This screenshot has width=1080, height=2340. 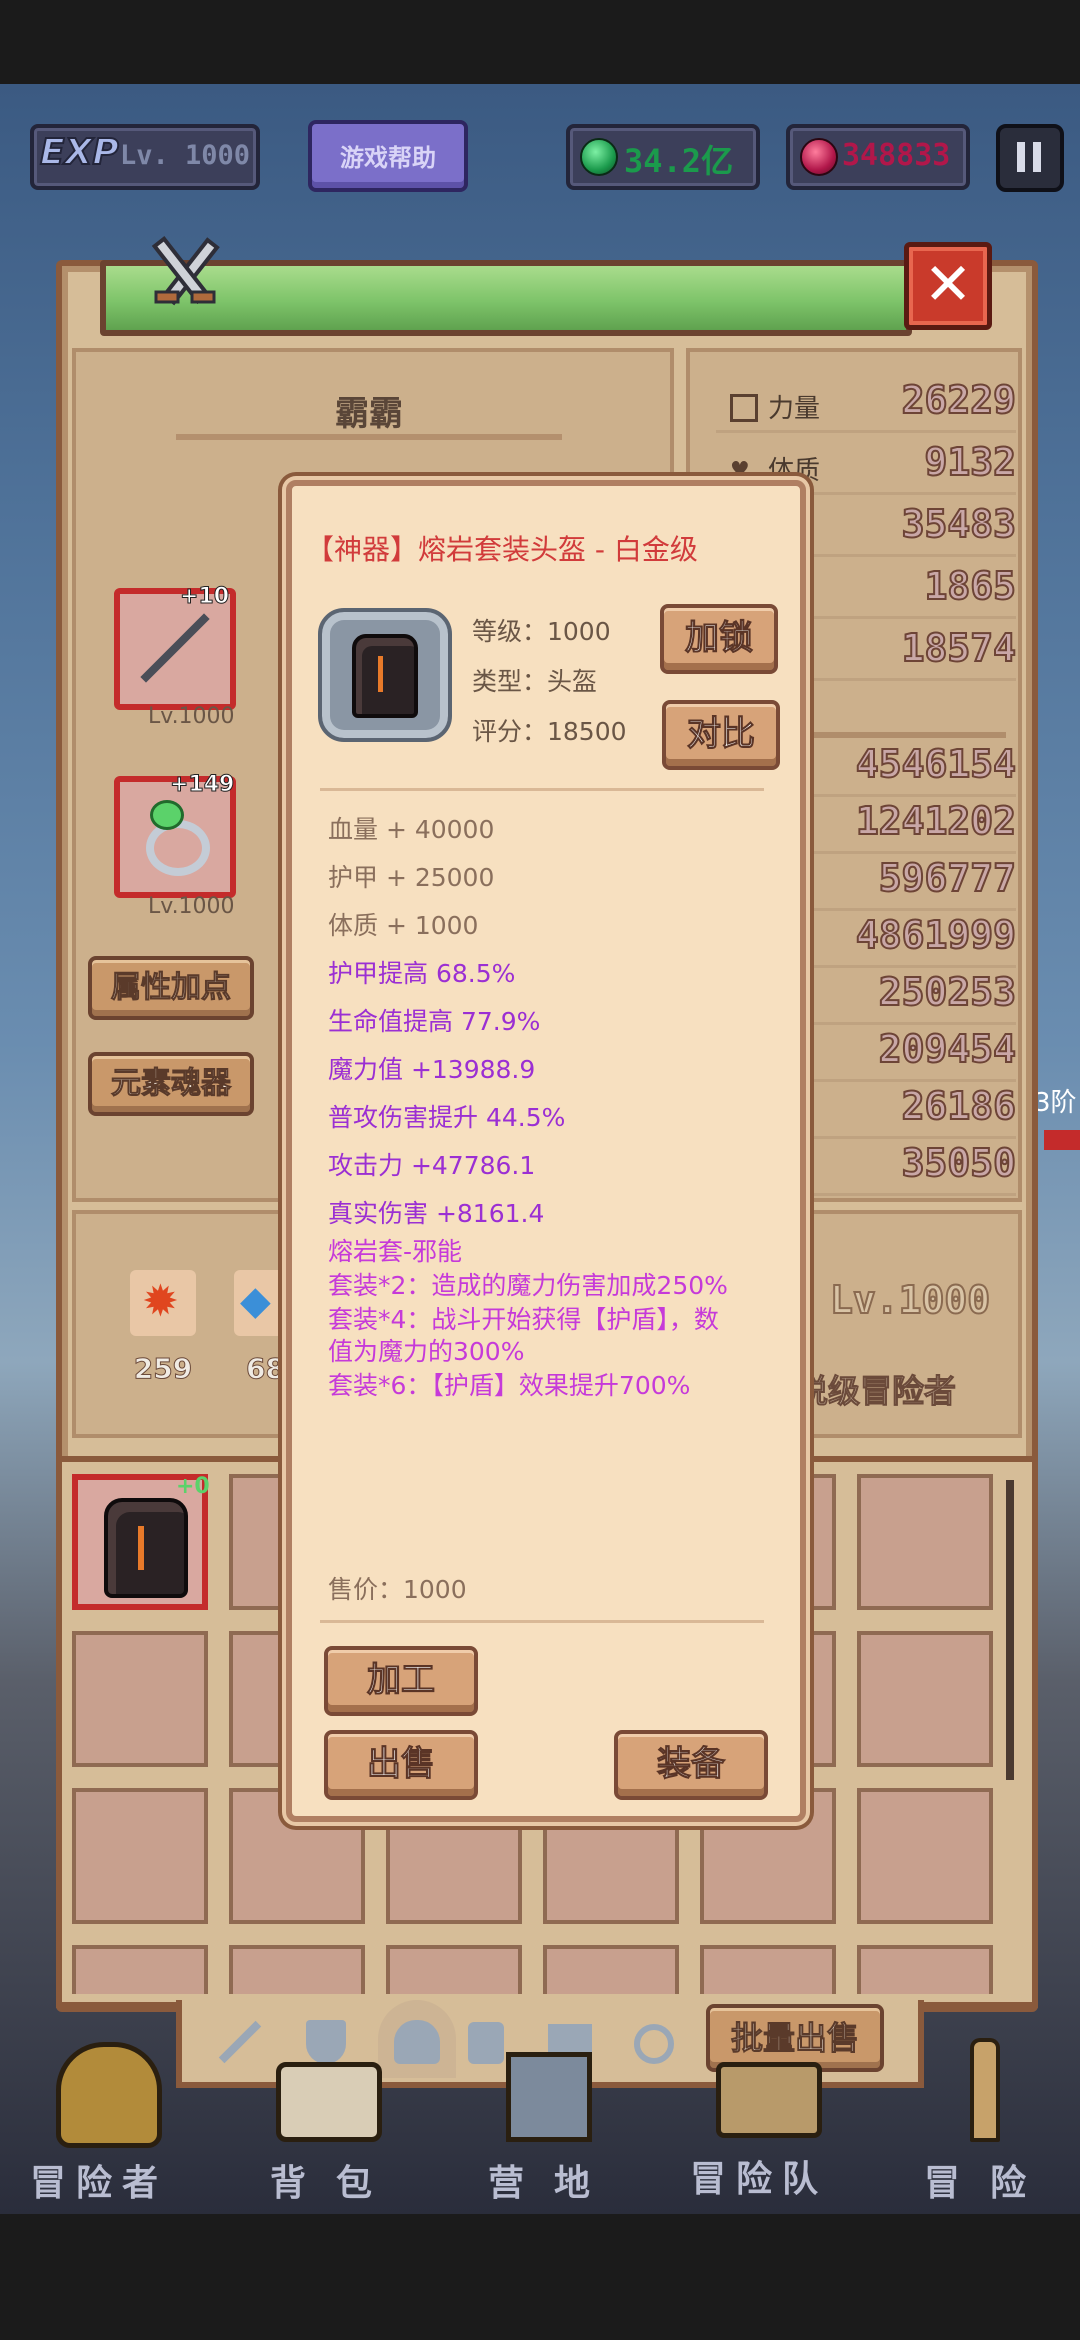 What do you see at coordinates (191, 716) in the screenshot?
I see `weapon-level: Lv.1000` at bounding box center [191, 716].